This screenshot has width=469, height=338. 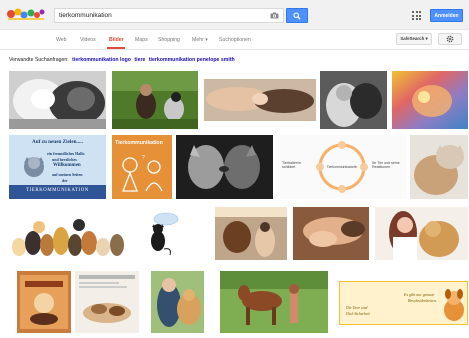 I want to click on magnifier-icon, so click(x=297, y=15).